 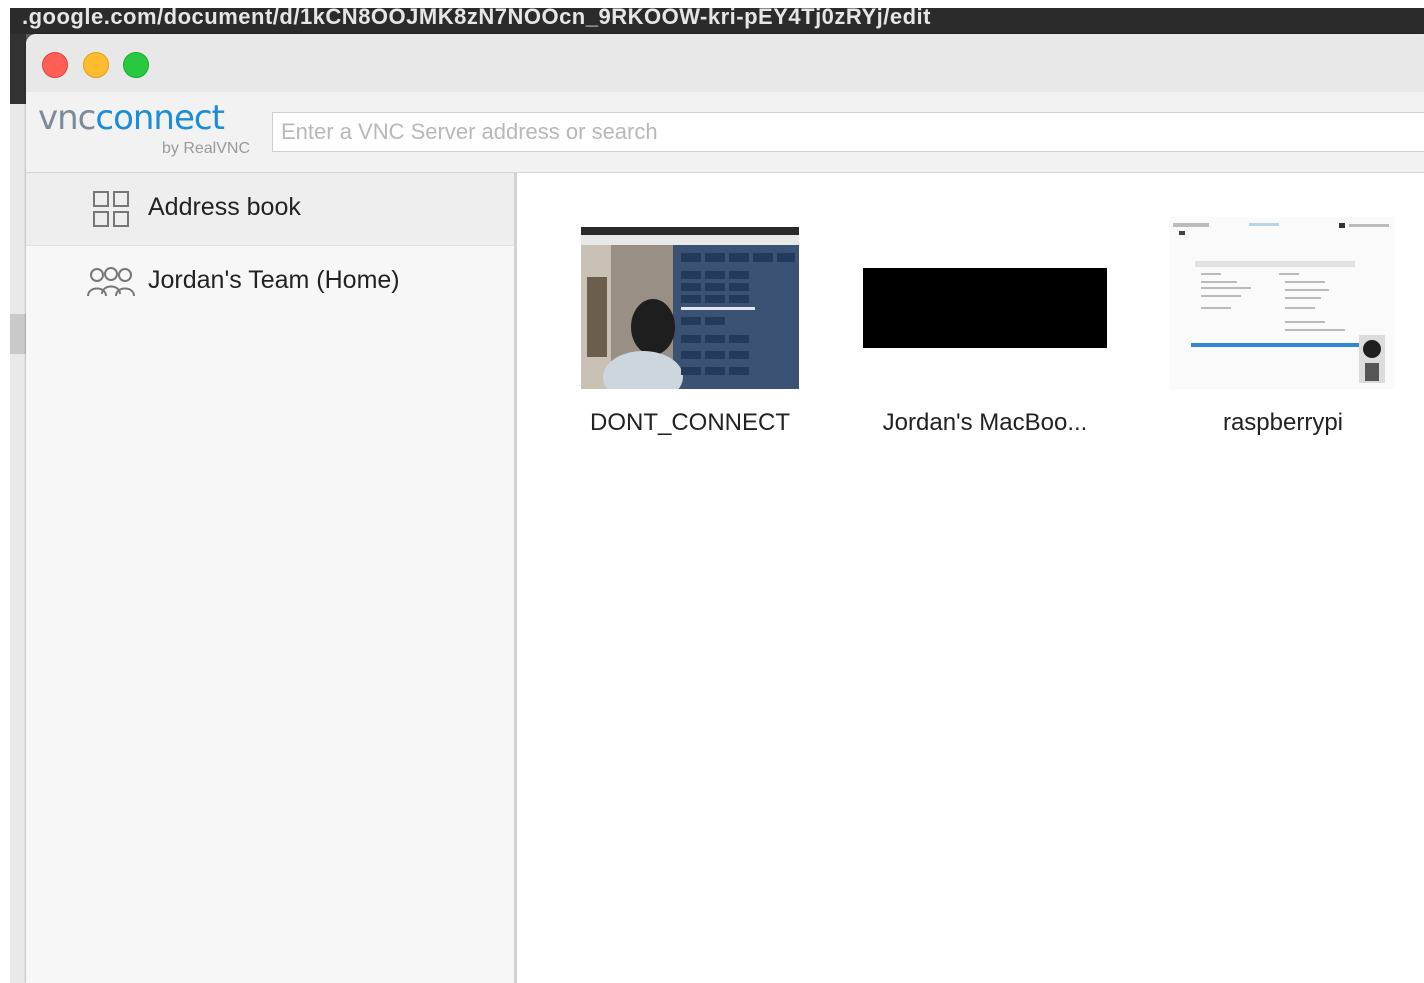 What do you see at coordinates (18, 69) in the screenshot?
I see `background-dark-strip` at bounding box center [18, 69].